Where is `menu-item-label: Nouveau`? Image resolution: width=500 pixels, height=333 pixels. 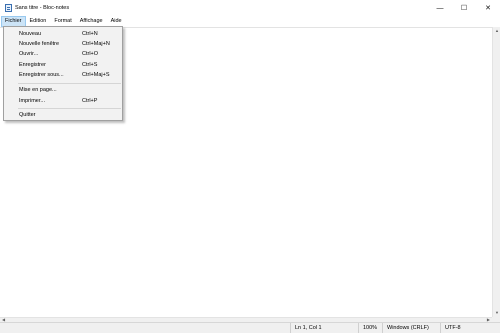 menu-item-label: Nouveau is located at coordinates (30, 34).